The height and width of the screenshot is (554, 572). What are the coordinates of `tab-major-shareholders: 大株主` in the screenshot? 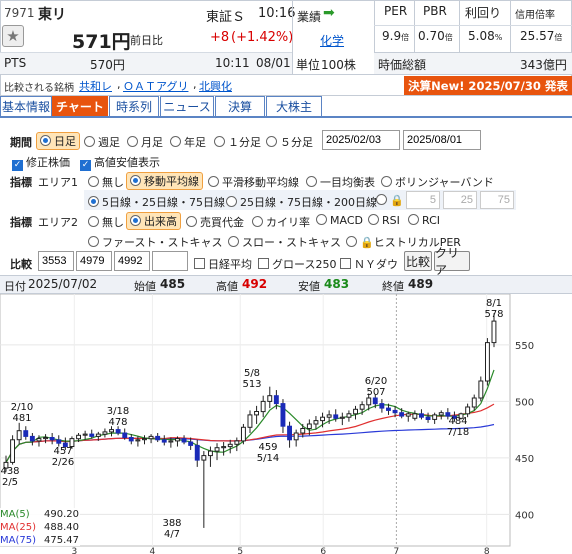 It's located at (294, 106).